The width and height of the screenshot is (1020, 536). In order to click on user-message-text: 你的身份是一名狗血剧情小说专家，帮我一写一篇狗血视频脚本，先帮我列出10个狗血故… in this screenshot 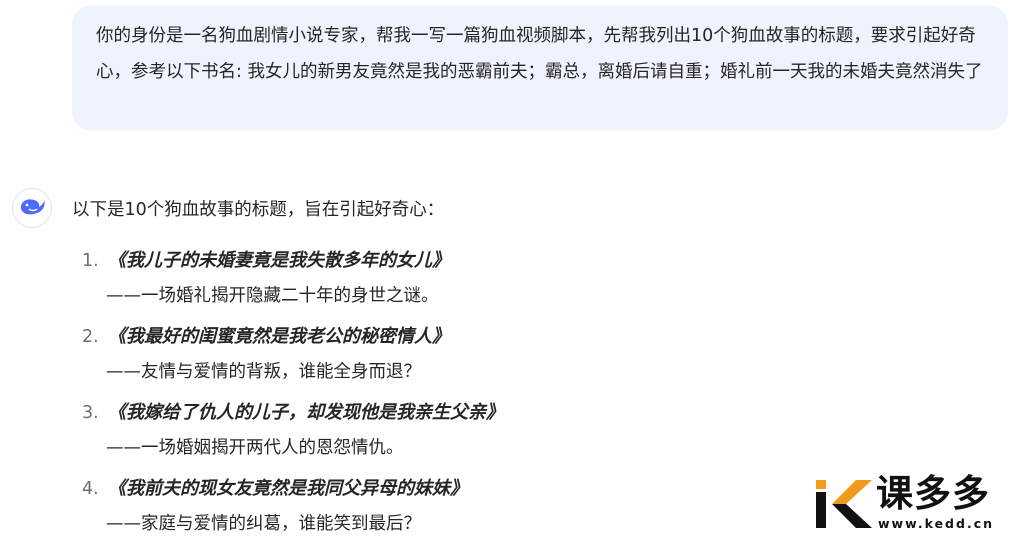, I will do `click(539, 54)`.